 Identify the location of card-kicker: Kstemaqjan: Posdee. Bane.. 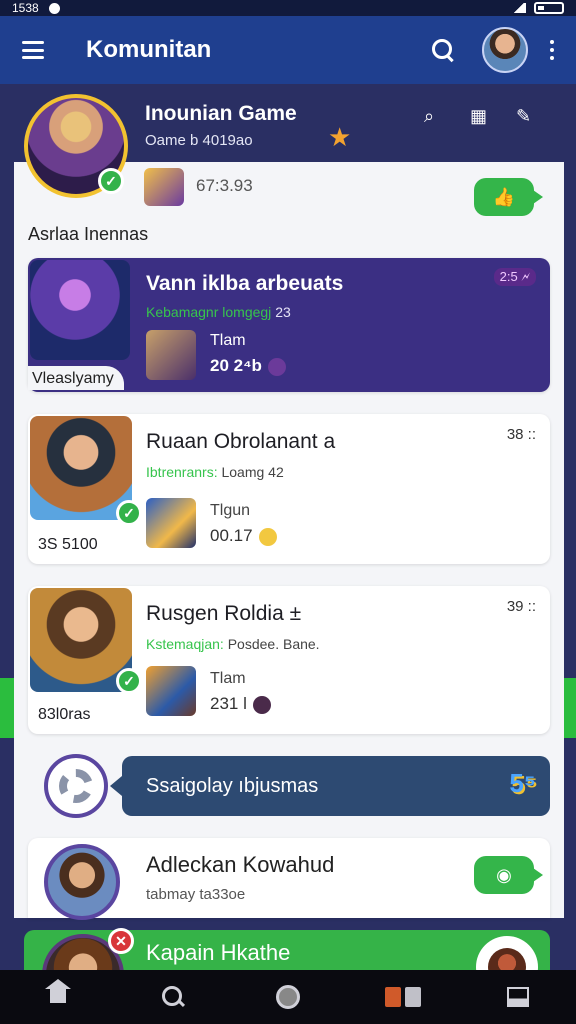
(233, 644).